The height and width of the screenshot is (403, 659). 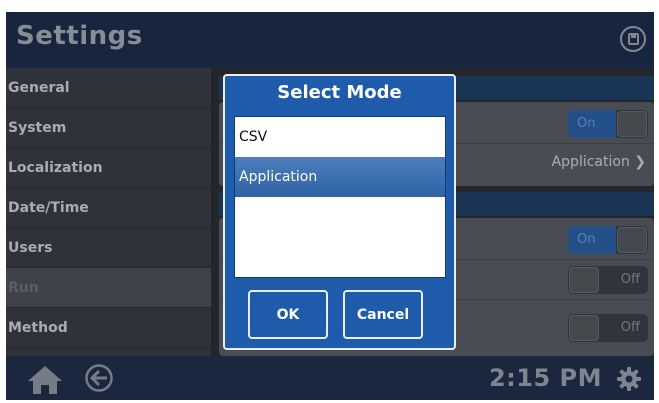 I want to click on mode-option-csv: CSV, so click(x=340, y=137).